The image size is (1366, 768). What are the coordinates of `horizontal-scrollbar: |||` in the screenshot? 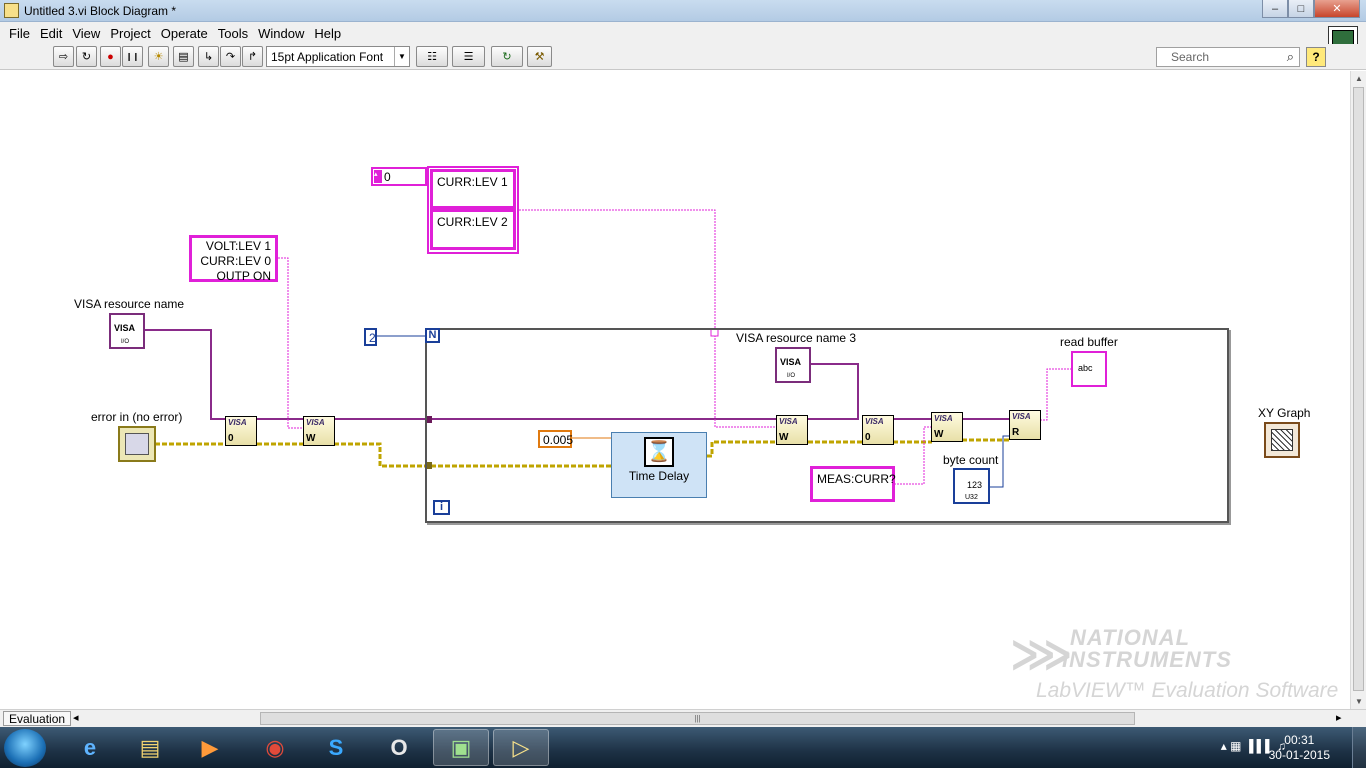 It's located at (707, 718).